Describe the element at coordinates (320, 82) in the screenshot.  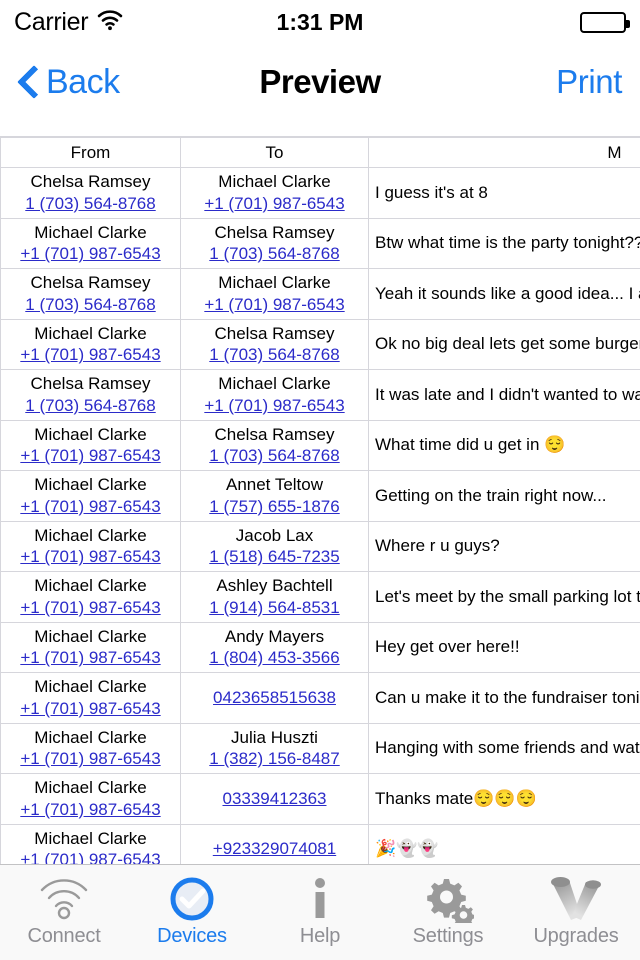
I see `navigation-bar: Back Preview Print` at that location.